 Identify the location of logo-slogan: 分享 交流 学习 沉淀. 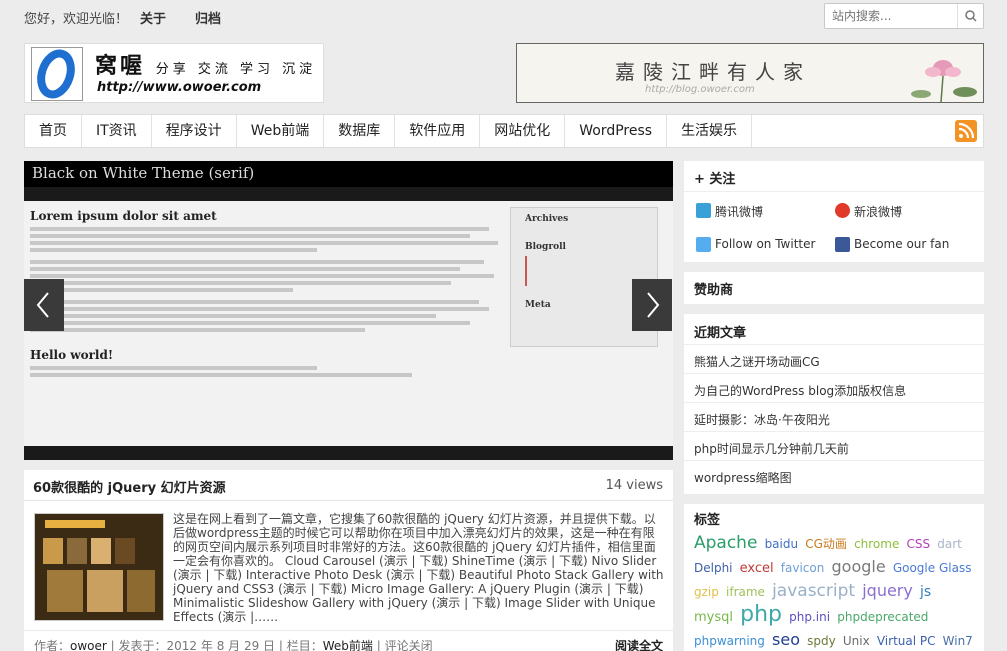
(236, 69).